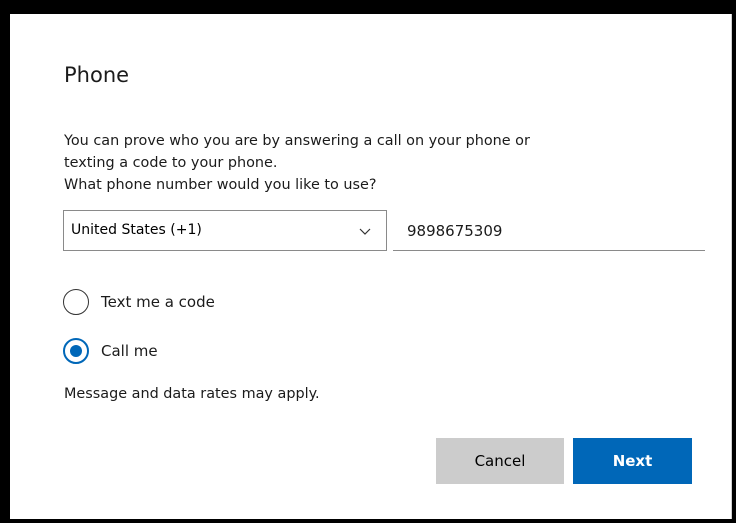 Image resolution: width=736 pixels, height=523 pixels. Describe the element at coordinates (171, 163) in the screenshot. I see `description-line-2: texting a code to your phone.` at that location.